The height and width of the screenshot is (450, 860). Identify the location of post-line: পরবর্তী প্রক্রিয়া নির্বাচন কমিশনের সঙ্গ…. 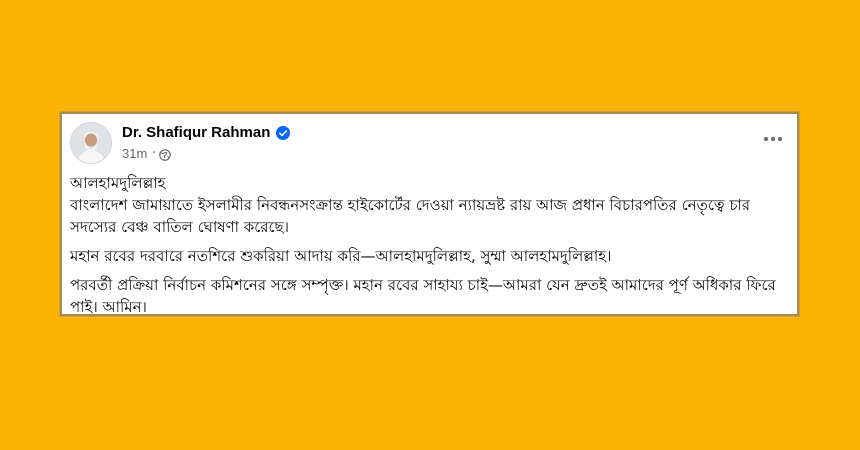
(423, 296).